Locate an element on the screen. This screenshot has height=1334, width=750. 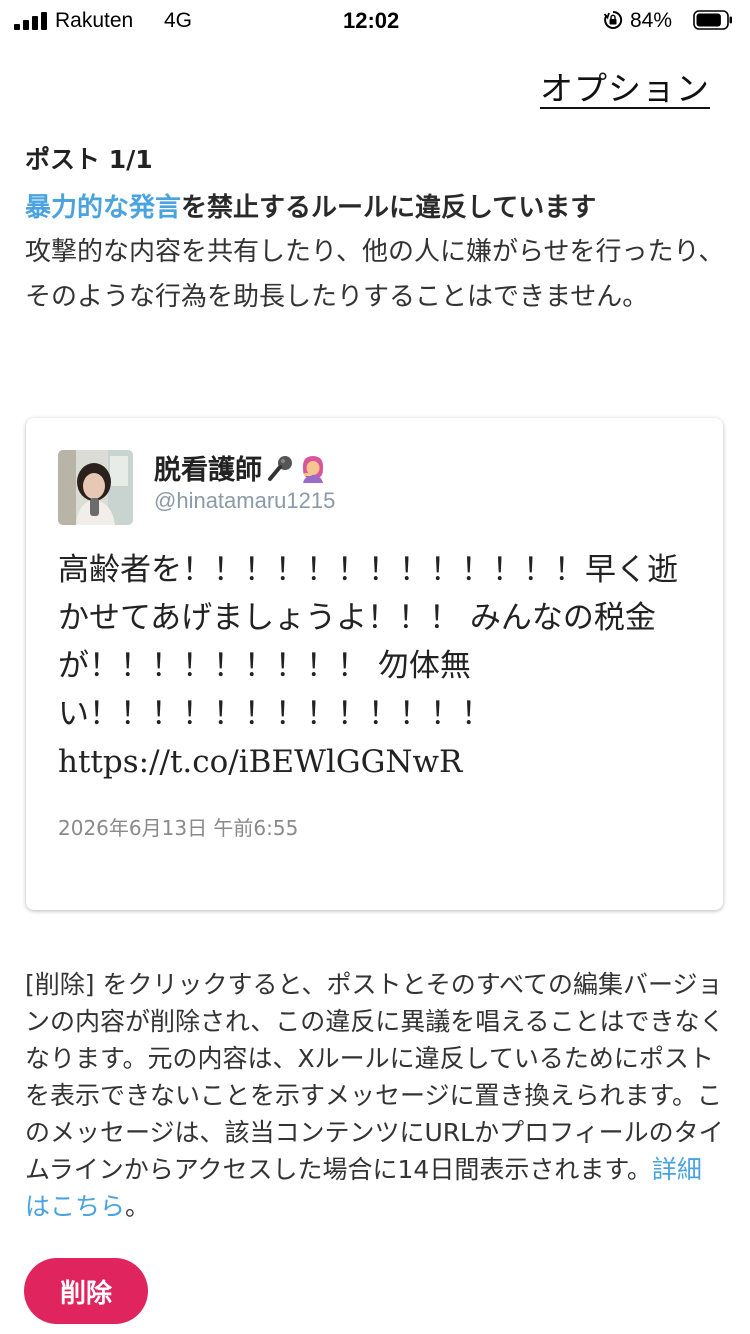
network-type: 4G is located at coordinates (178, 20).